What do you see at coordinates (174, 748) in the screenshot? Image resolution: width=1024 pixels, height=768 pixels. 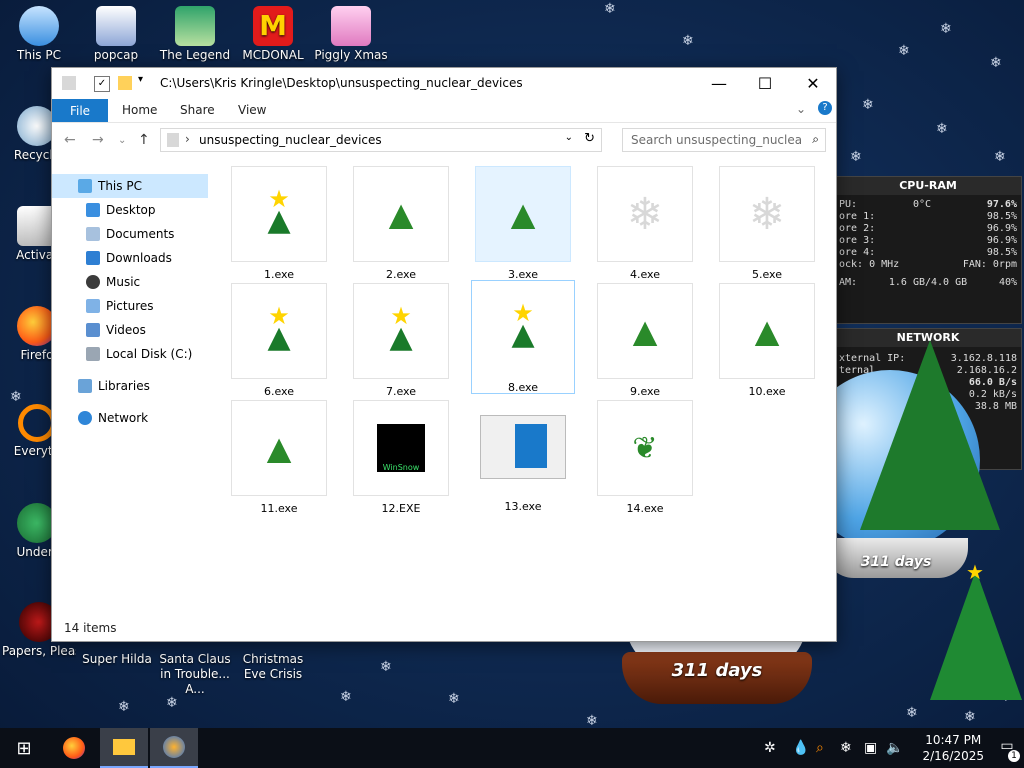 I see `taskbar-app` at bounding box center [174, 748].